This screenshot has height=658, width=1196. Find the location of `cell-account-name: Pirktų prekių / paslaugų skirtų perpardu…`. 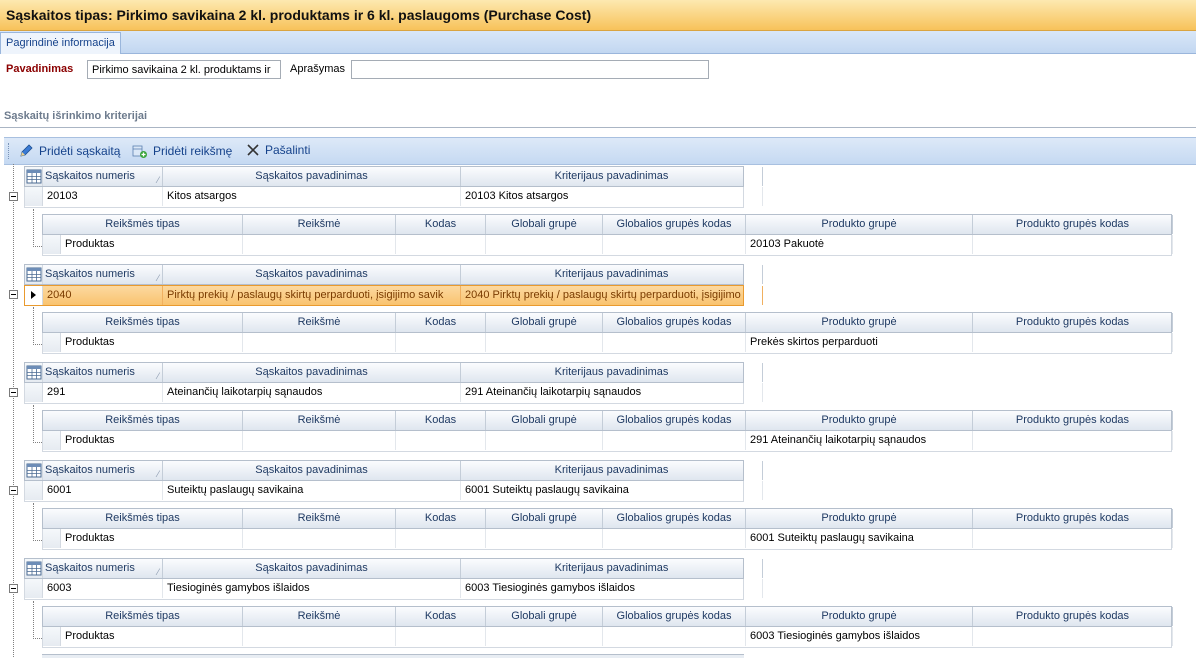

cell-account-name: Pirktų prekių / paslaugų skirtų perpardu… is located at coordinates (312, 295).